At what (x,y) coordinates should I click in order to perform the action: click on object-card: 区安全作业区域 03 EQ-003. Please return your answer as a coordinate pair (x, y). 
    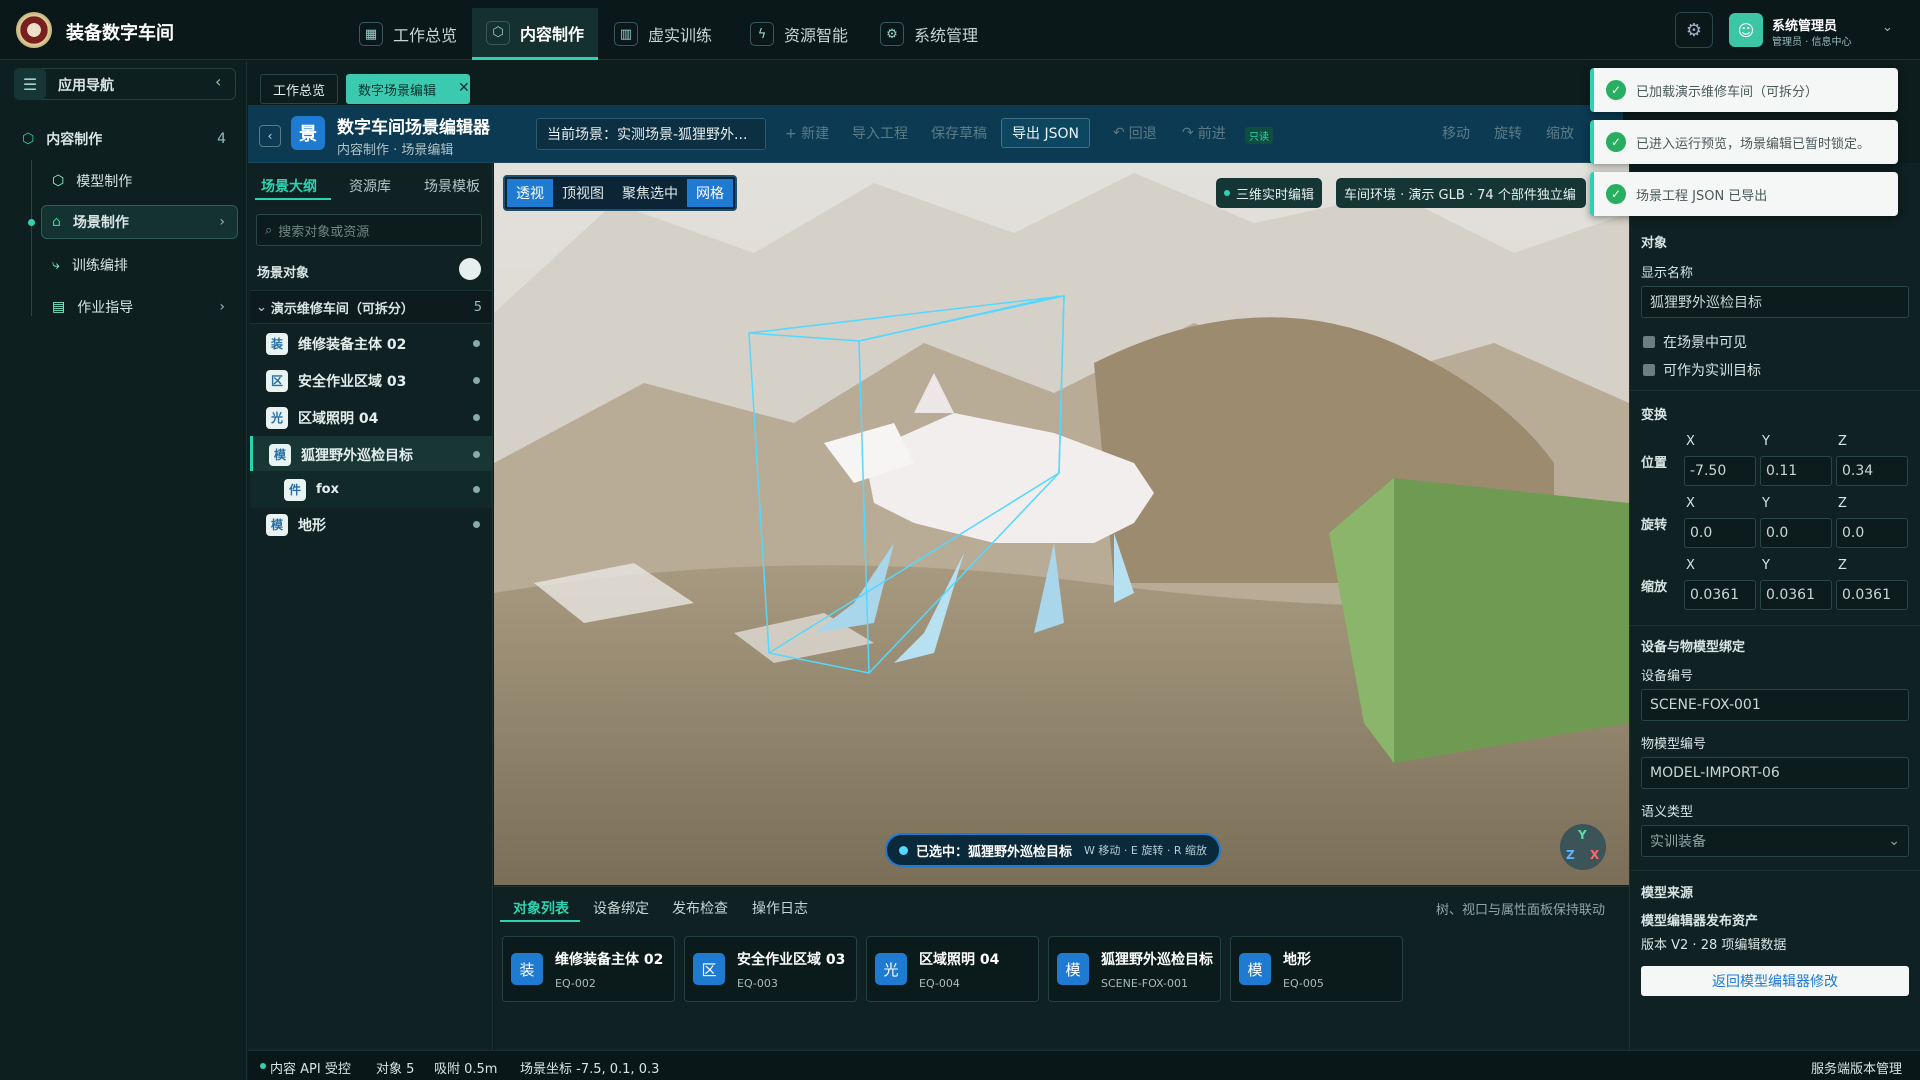
    Looking at the image, I should click on (770, 969).